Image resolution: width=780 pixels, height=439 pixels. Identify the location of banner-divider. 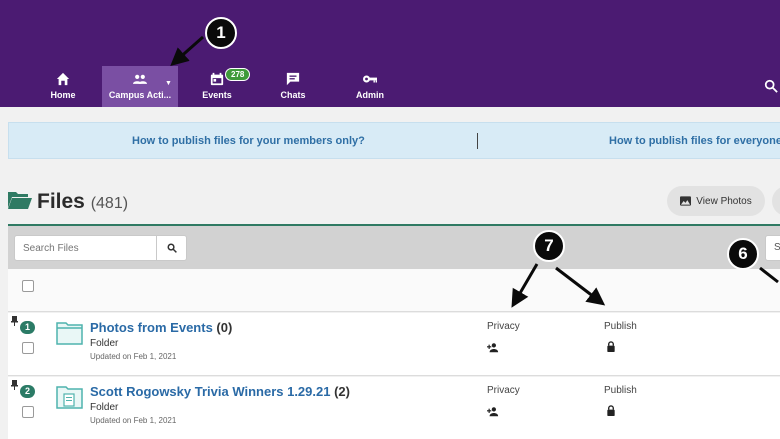
(477, 141).